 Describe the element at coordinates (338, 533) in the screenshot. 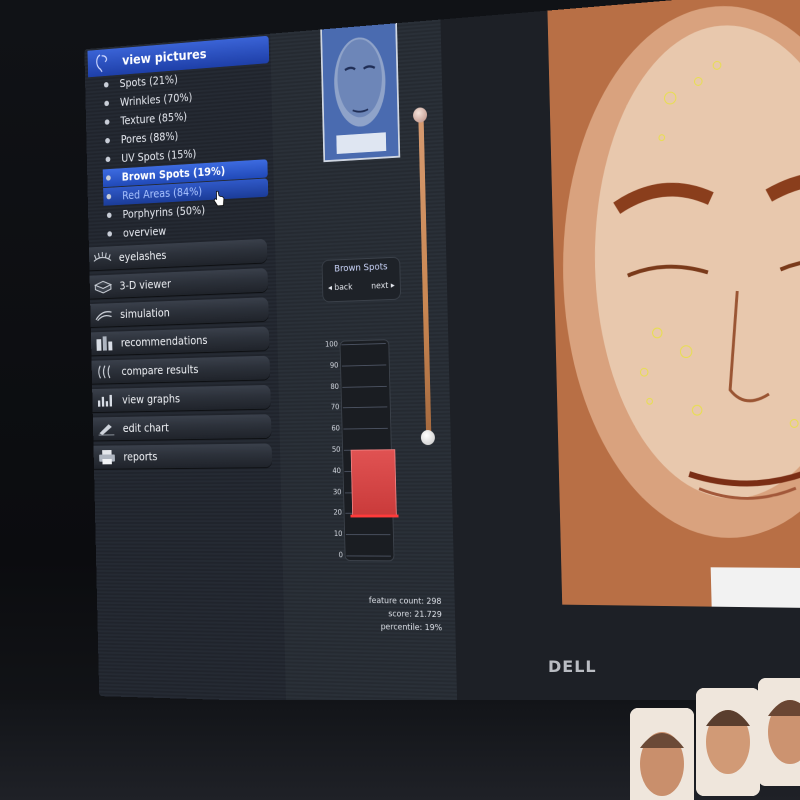

I see `gauge-tick-label: 10` at that location.